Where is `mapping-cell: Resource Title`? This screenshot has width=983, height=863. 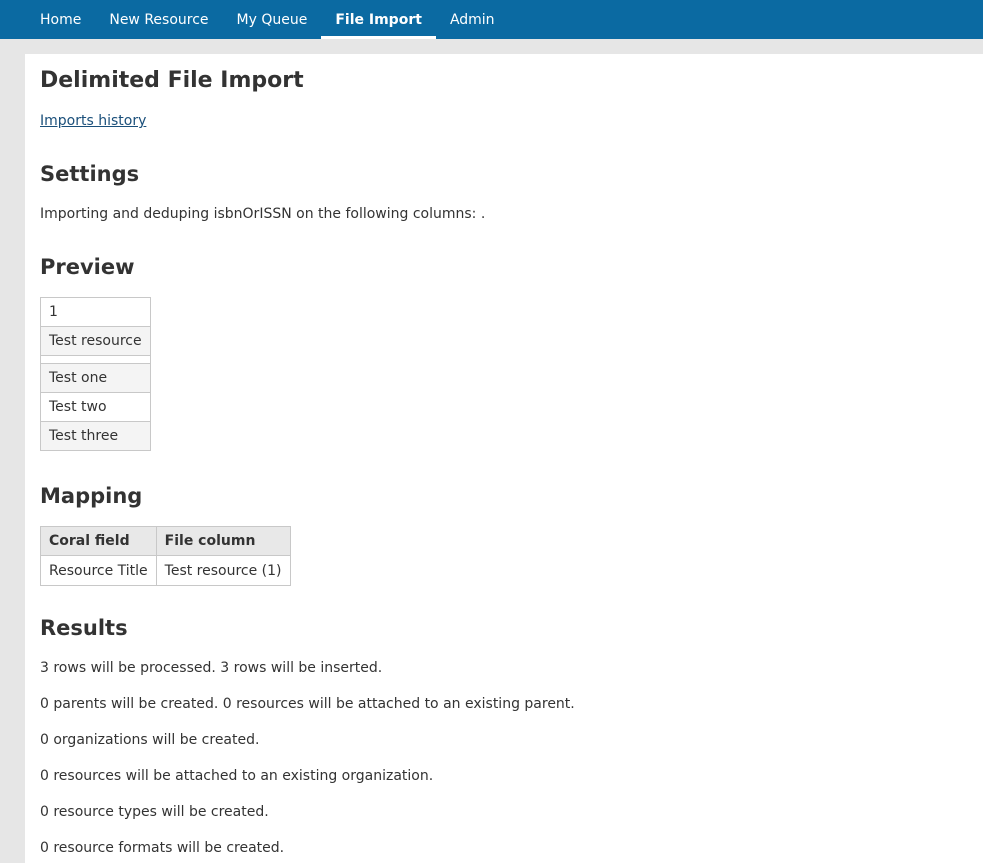 mapping-cell: Resource Title is located at coordinates (98, 570).